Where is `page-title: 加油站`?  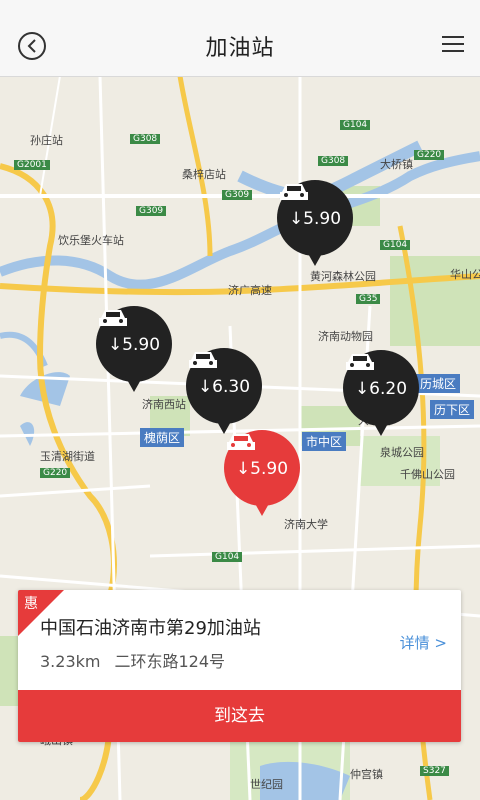 page-title: 加油站 is located at coordinates (240, 48).